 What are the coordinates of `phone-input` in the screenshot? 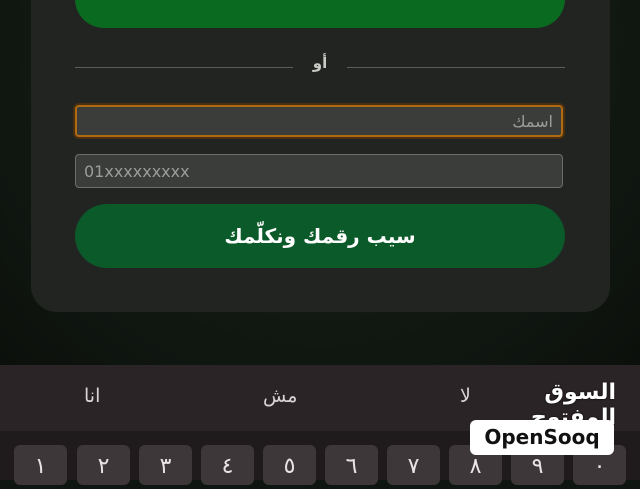 It's located at (319, 171).